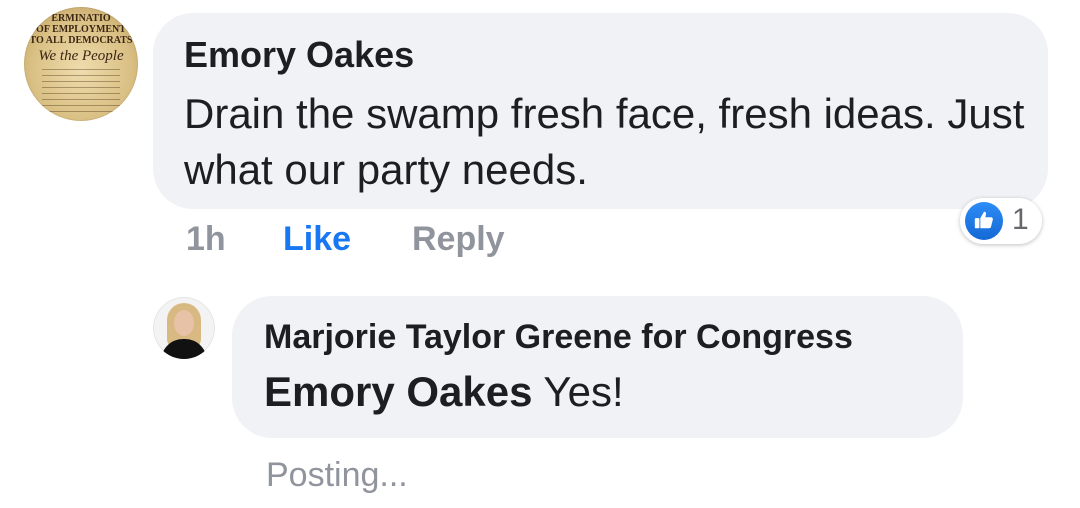 The height and width of the screenshot is (508, 1080). What do you see at coordinates (81, 18) in the screenshot?
I see `avatar-text-line-1: ERMINATIO` at bounding box center [81, 18].